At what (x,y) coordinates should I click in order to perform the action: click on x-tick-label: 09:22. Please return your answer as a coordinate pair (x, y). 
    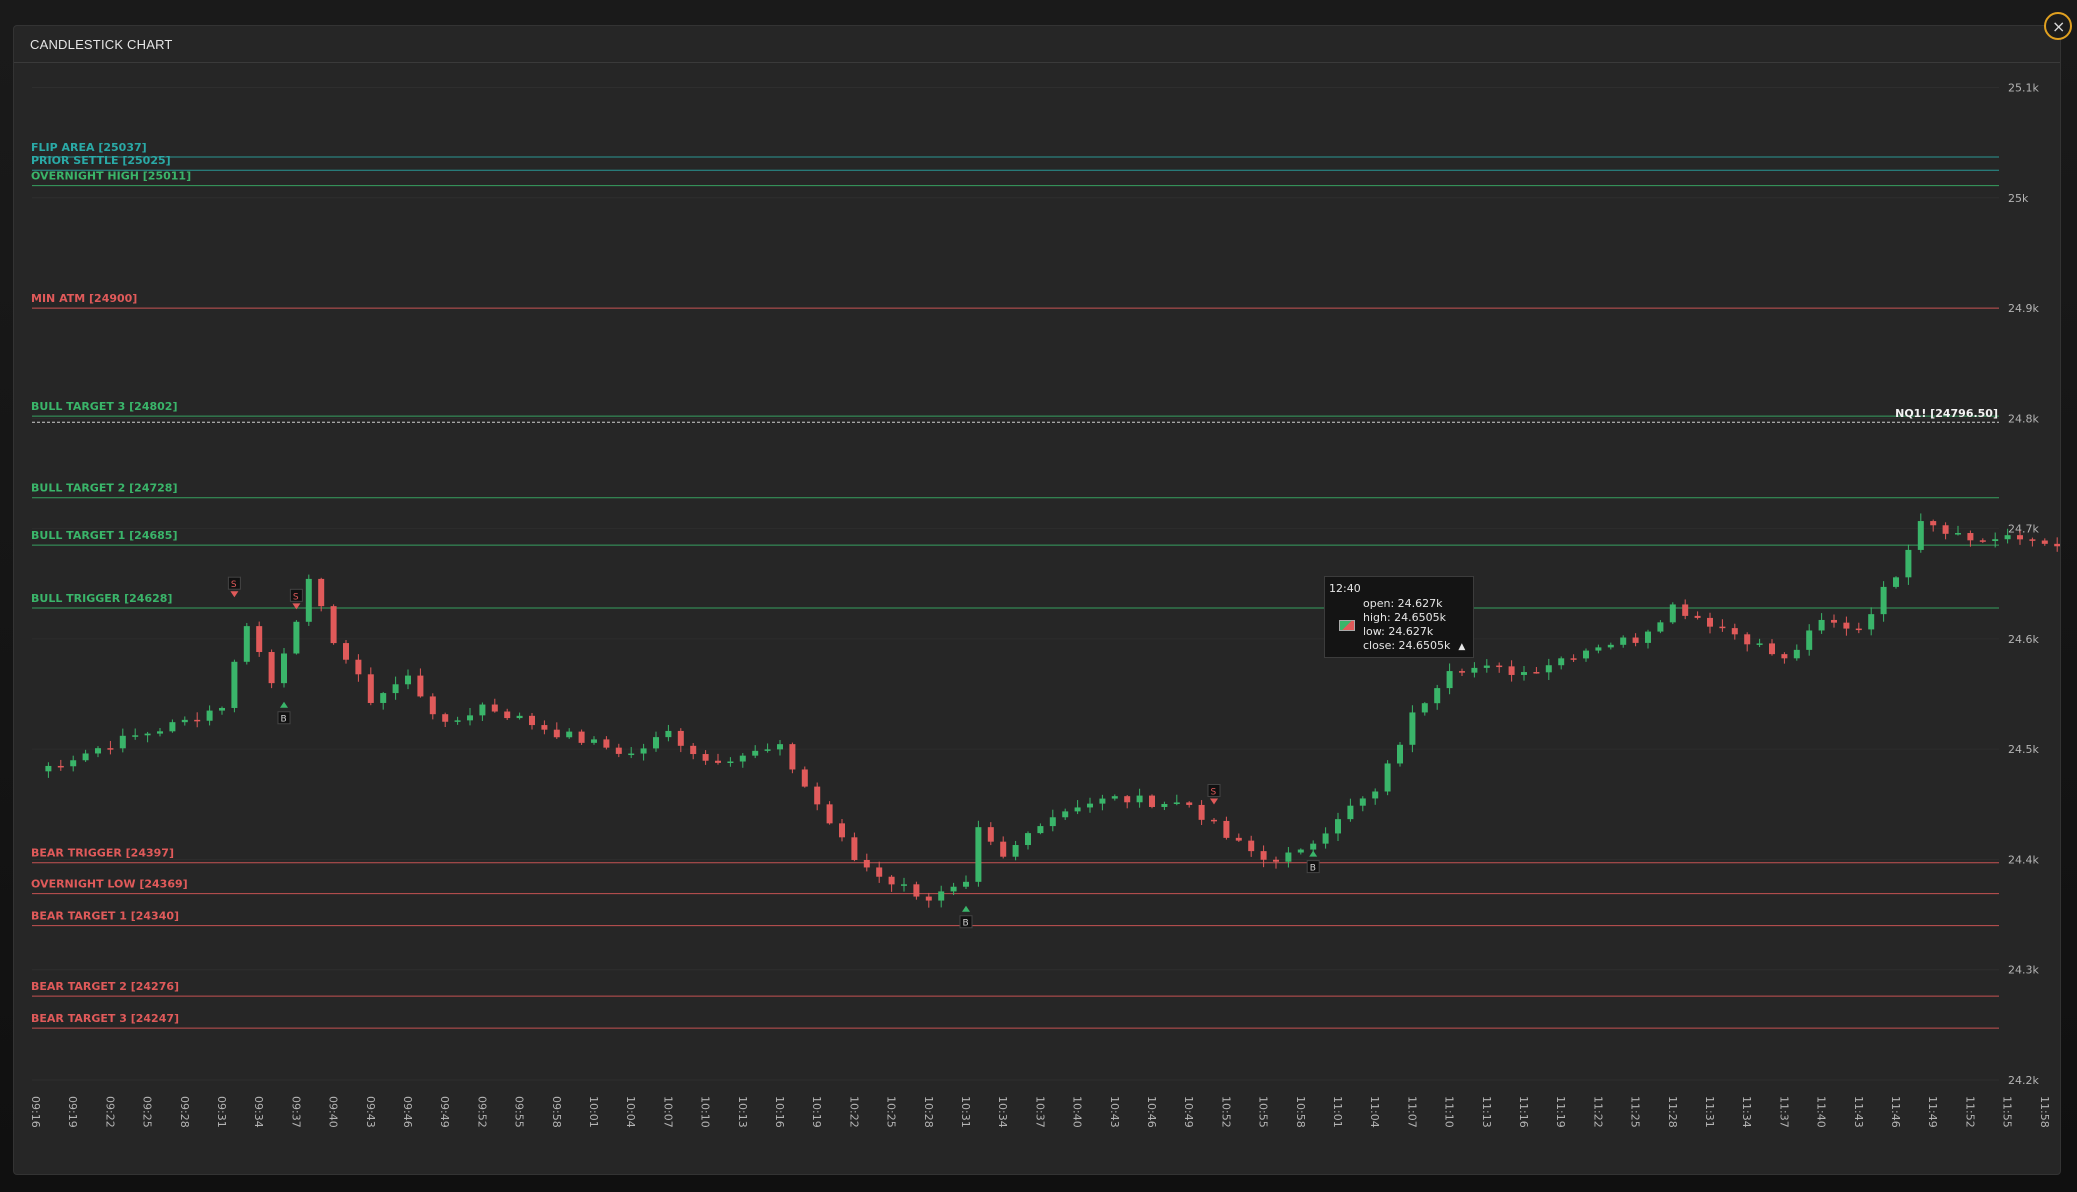
    Looking at the image, I should click on (109, 1112).